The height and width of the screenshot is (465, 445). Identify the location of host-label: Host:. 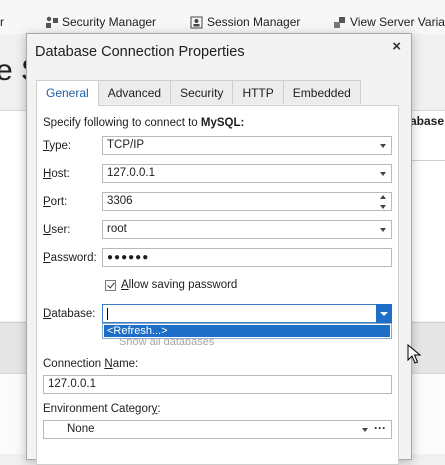
(56, 174).